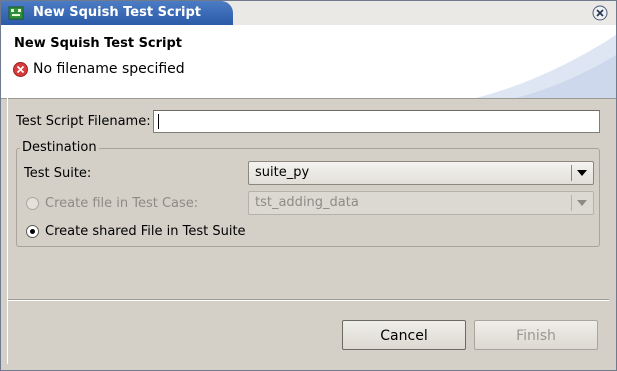 This screenshot has width=617, height=371. I want to click on title-bar: New Squish Test Script, so click(308, 13).